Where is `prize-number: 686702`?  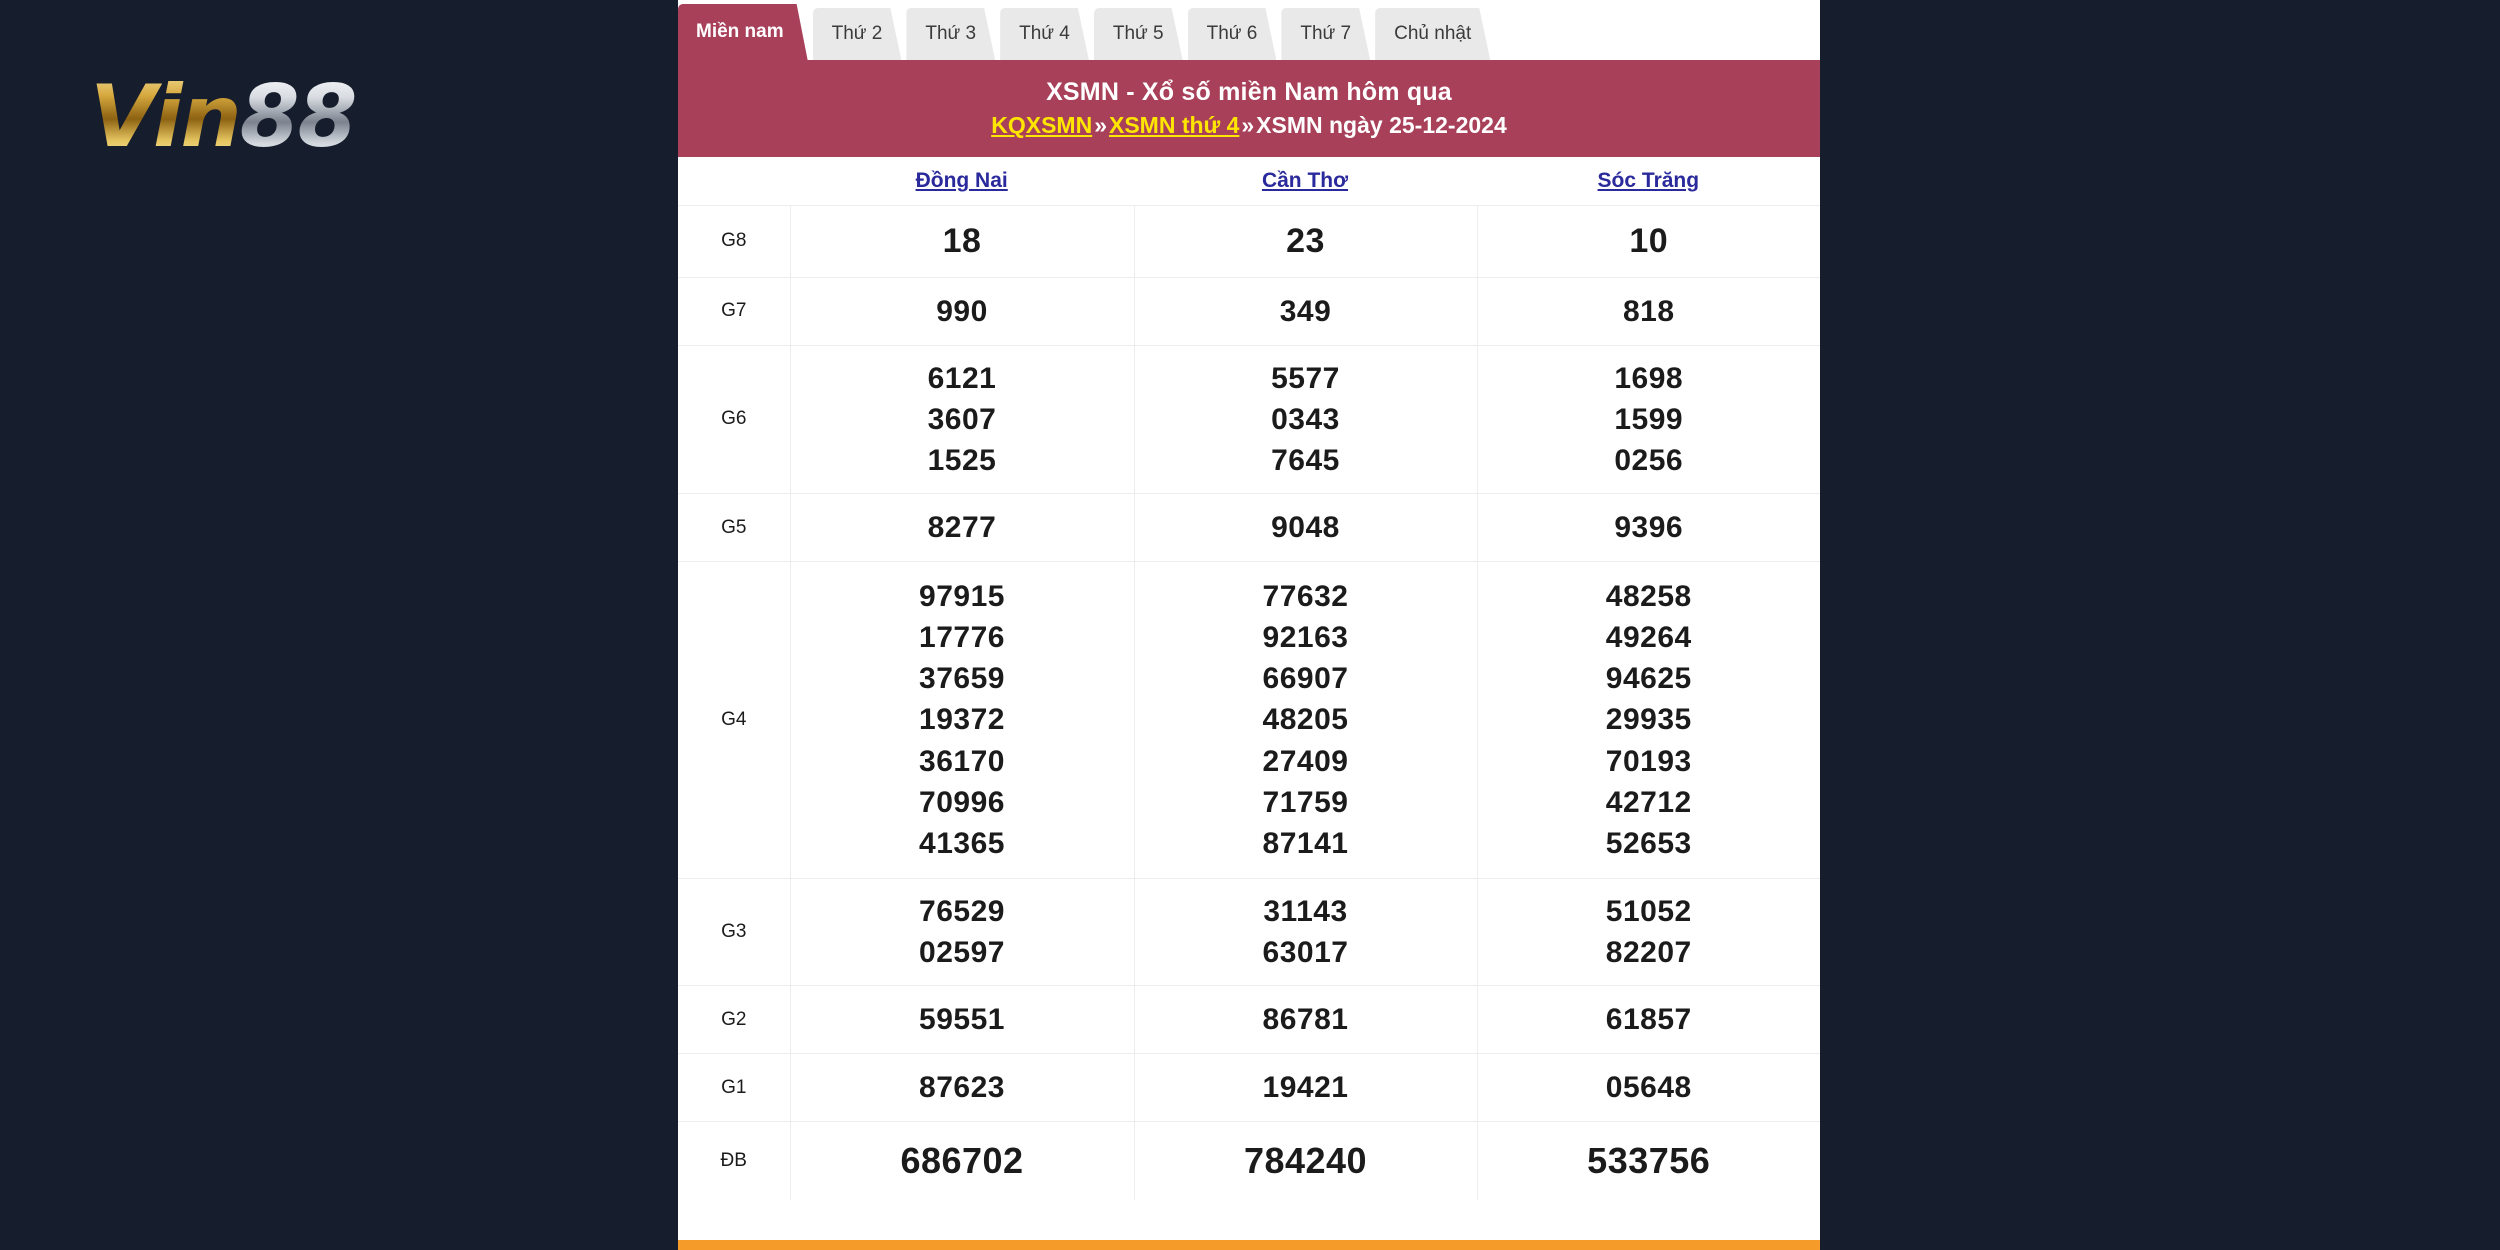 prize-number: 686702 is located at coordinates (962, 1161).